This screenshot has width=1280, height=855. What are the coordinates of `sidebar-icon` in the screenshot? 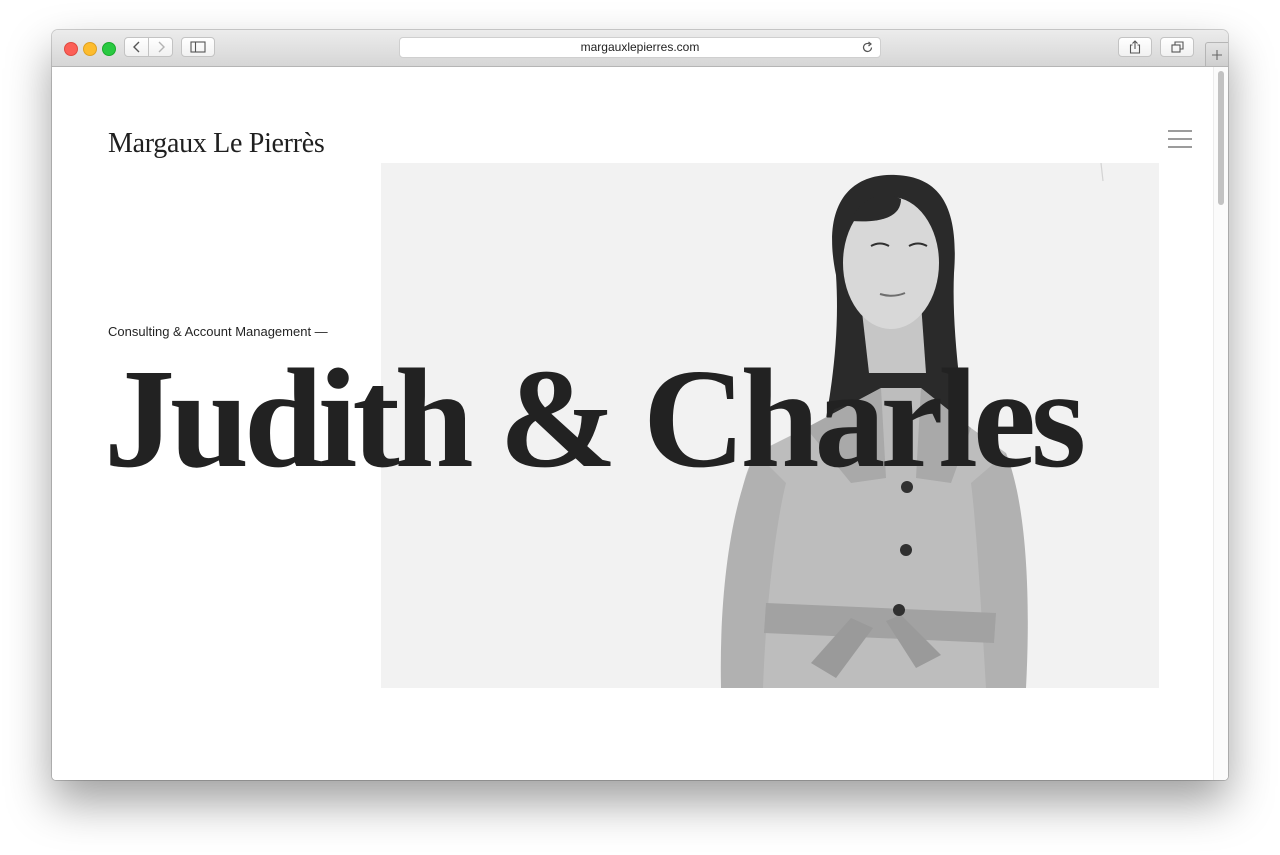 It's located at (198, 47).